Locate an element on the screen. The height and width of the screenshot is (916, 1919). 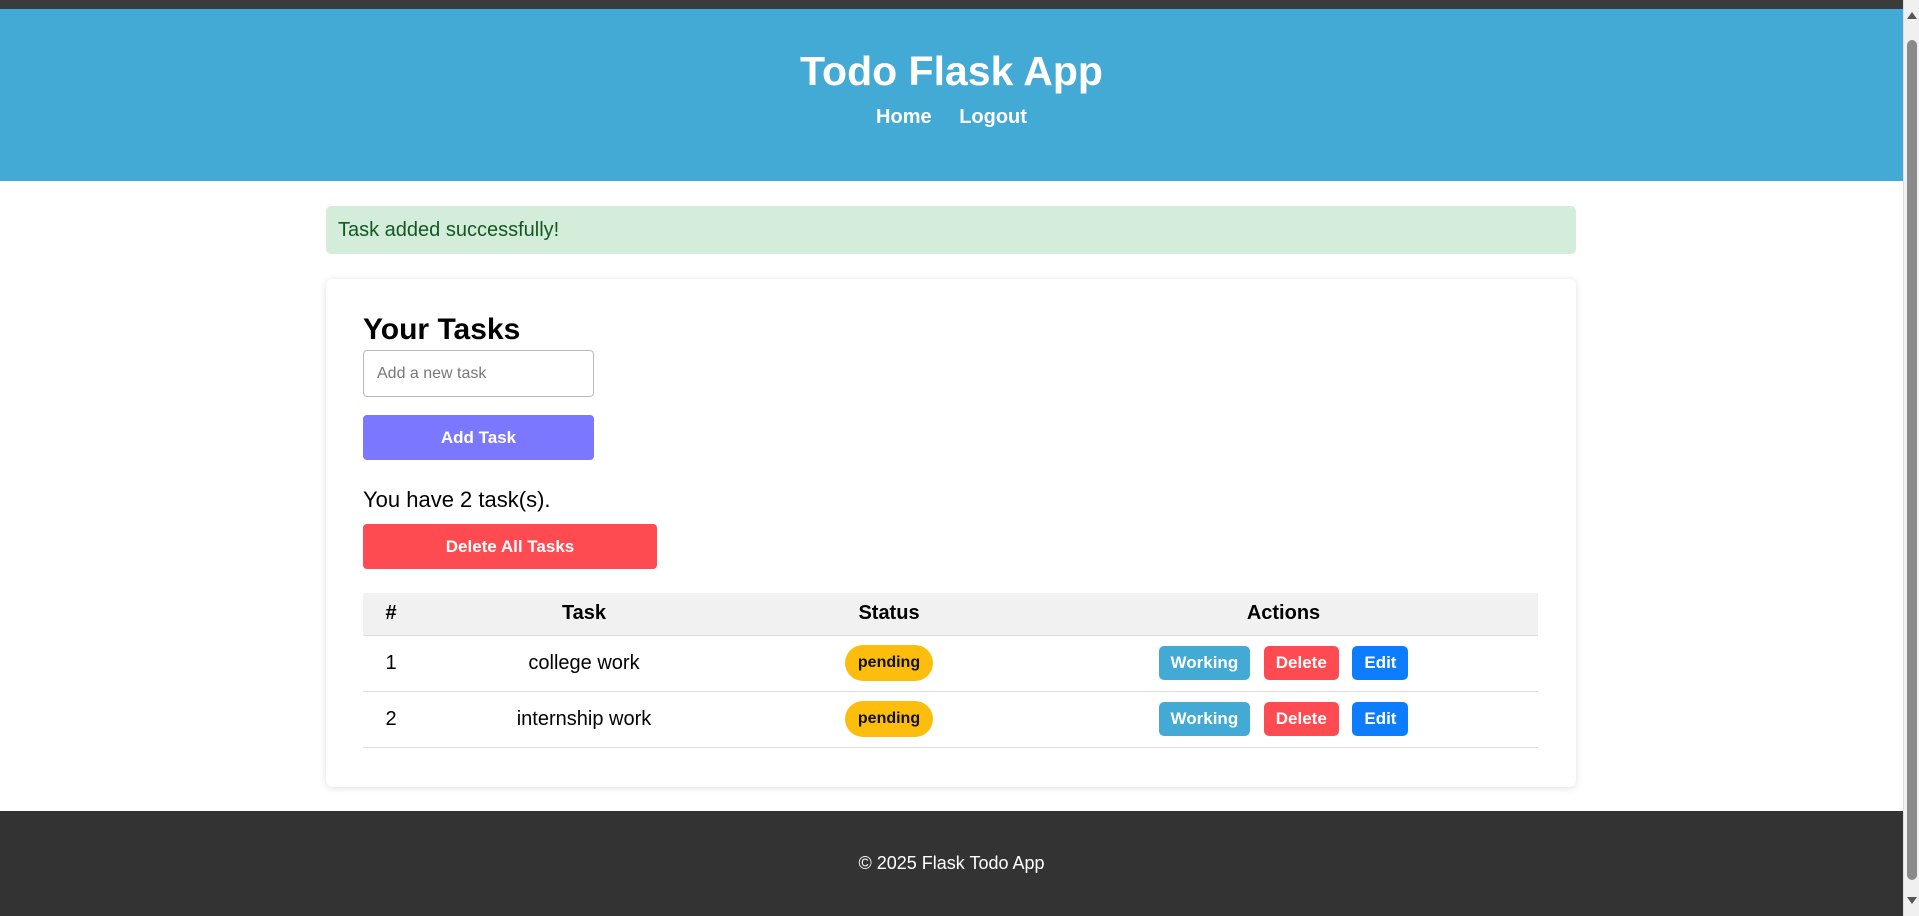
row-task: internship work is located at coordinates (584, 719).